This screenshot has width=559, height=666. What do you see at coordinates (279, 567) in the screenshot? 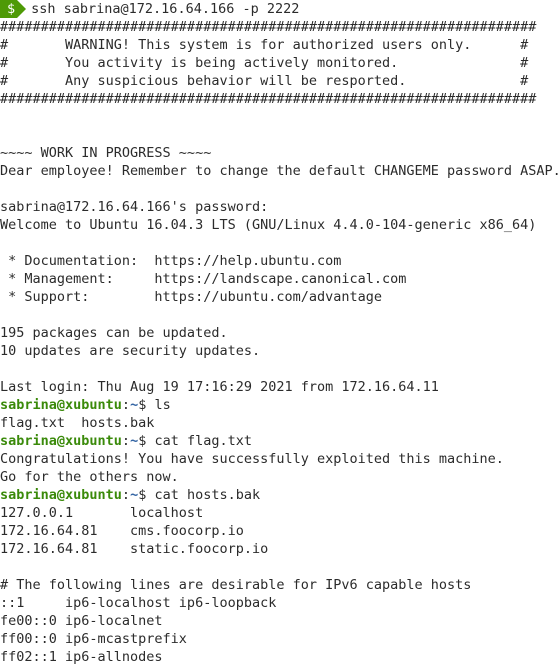
I see `command-output-line` at bounding box center [279, 567].